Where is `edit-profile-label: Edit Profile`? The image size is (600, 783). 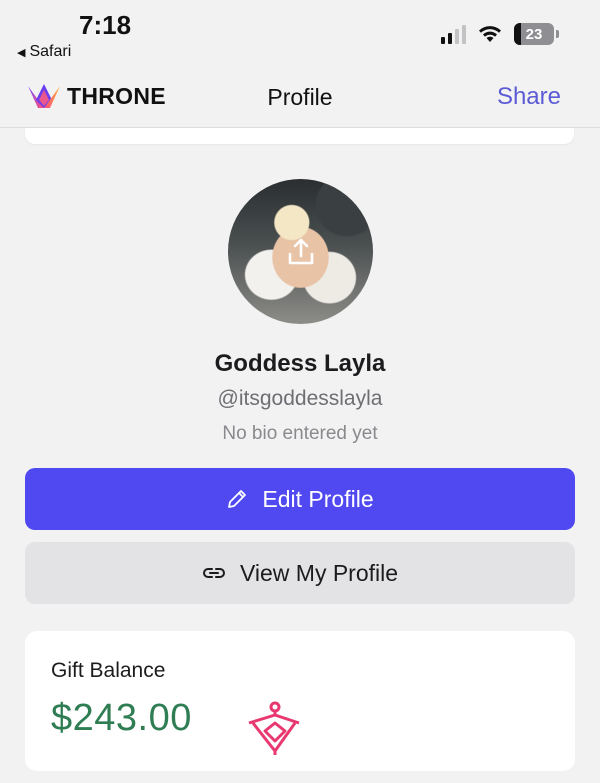
edit-profile-label: Edit Profile is located at coordinates (318, 498).